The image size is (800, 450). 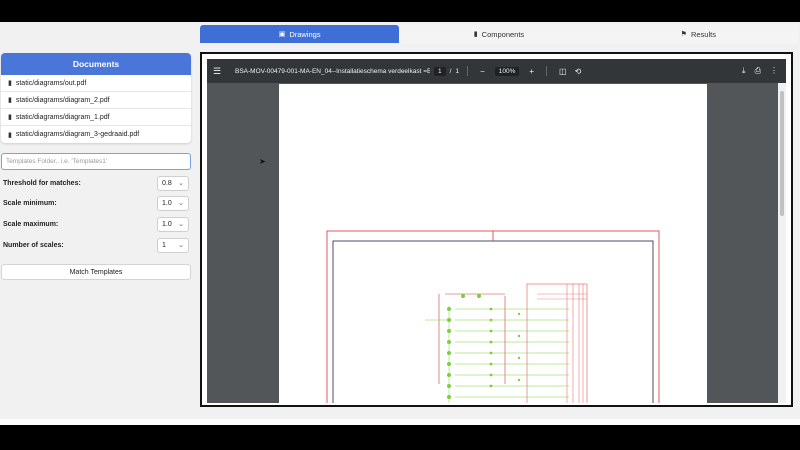 I want to click on zoom-in-icon: +, so click(x=531, y=71).